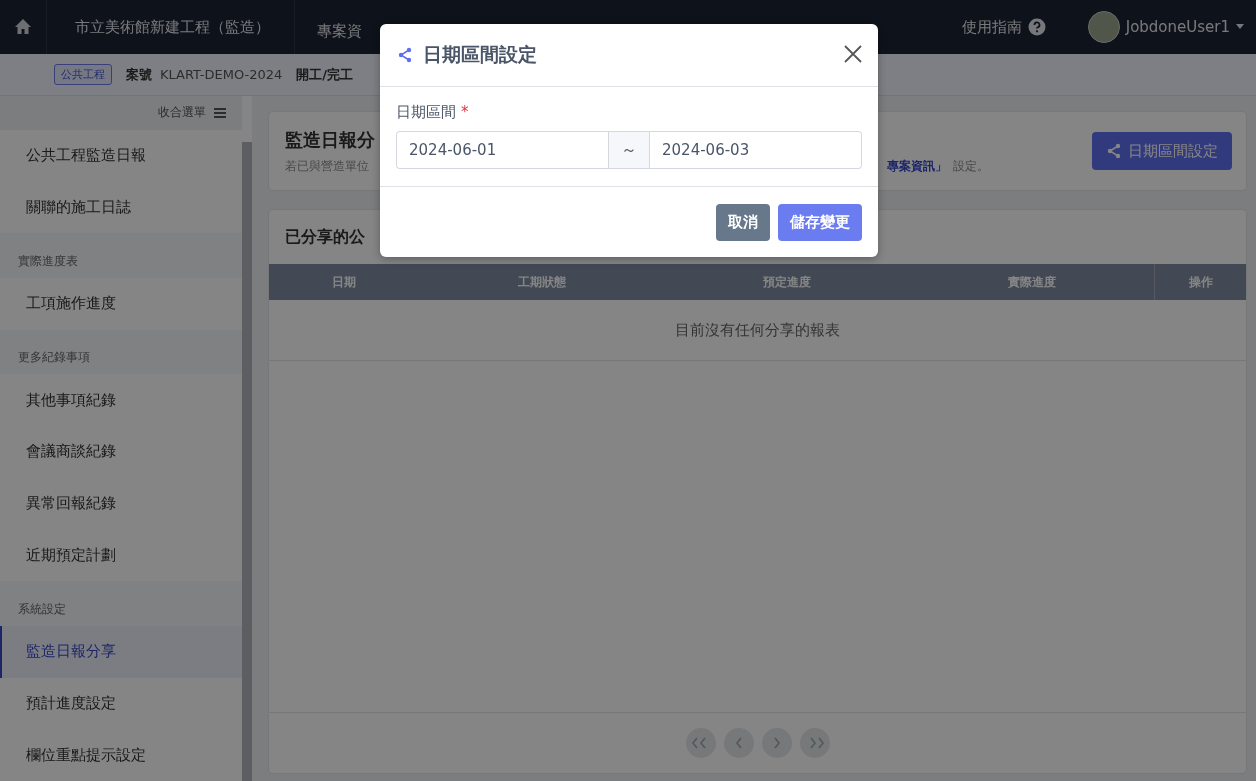 The image size is (1256, 781). Describe the element at coordinates (121, 503) in the screenshot. I see `sidebar-item: 異常回報紀錄` at that location.